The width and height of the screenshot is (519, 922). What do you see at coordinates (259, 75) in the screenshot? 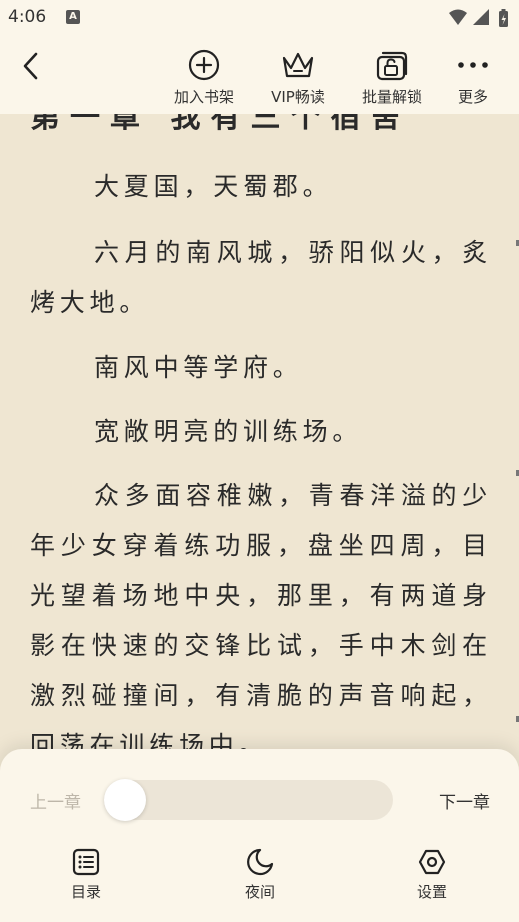
I see `reader-toolbar: 加入书架 VIP畅读 批量解锁 更多` at bounding box center [259, 75].